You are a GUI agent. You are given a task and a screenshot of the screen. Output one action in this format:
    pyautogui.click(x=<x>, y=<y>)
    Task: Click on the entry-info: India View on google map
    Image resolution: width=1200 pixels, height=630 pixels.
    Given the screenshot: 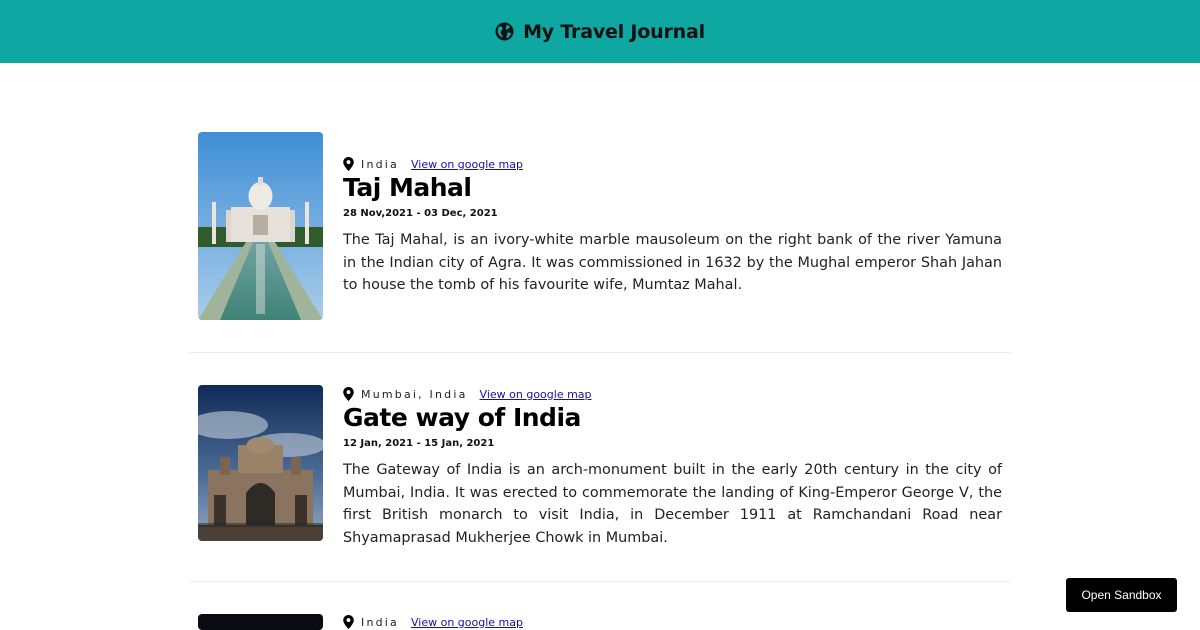 What is the action you would take?
    pyautogui.click(x=672, y=622)
    